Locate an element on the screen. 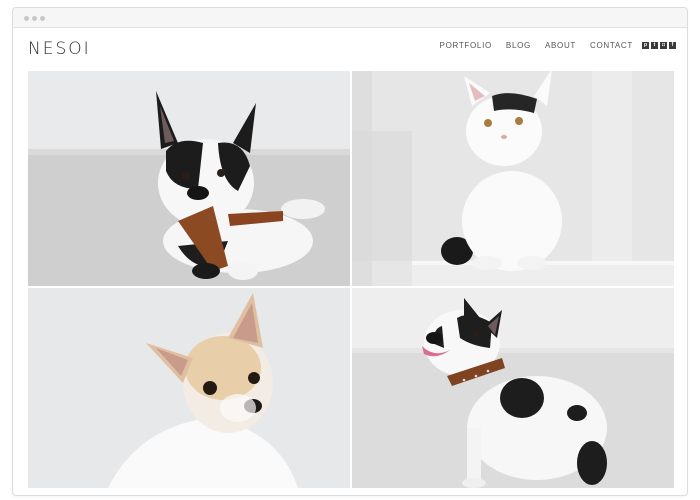 The image size is (700, 500). nav-blog: BLOG is located at coordinates (518, 45).